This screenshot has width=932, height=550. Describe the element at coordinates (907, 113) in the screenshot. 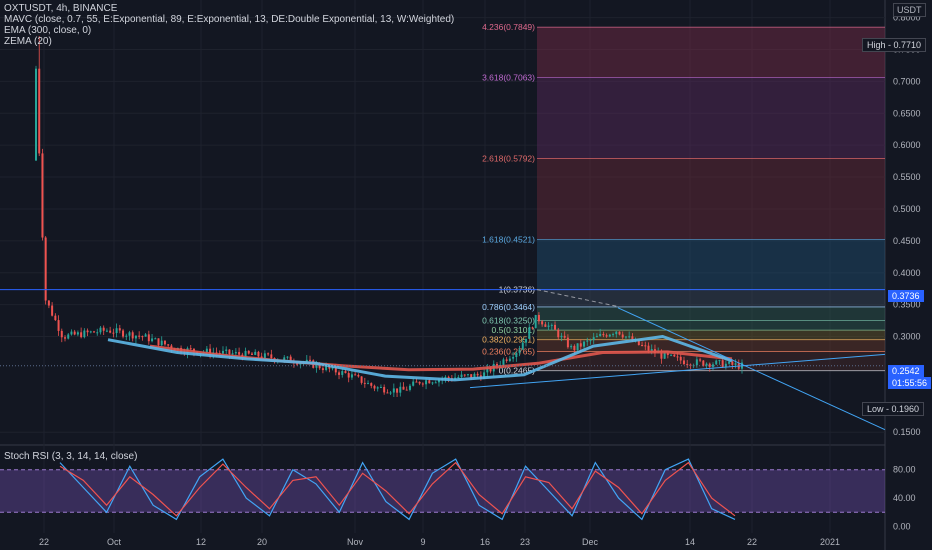

I see `y-tick-label: 0.6500` at that location.